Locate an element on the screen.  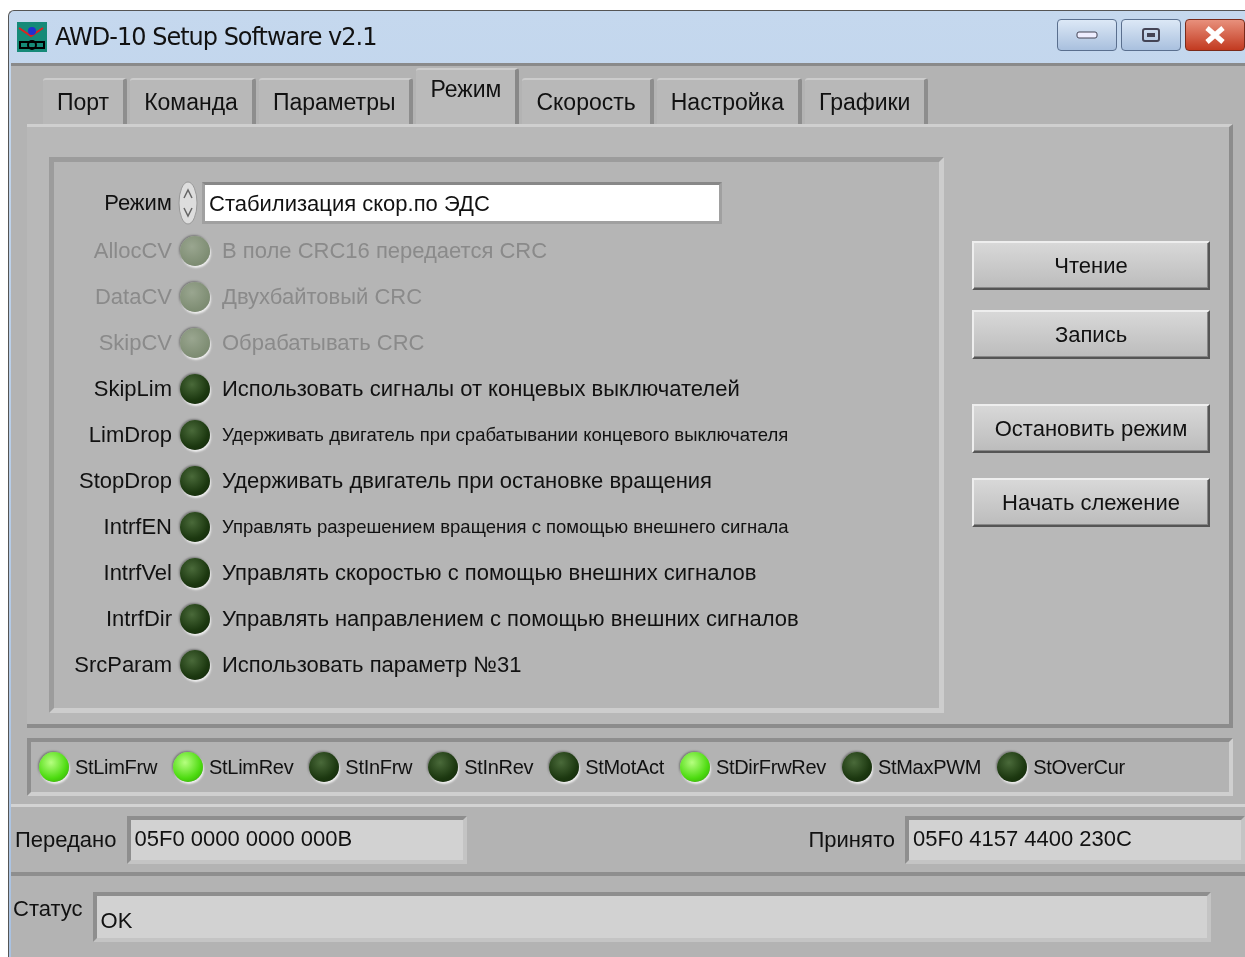
minimize-button is located at coordinates (1087, 35).